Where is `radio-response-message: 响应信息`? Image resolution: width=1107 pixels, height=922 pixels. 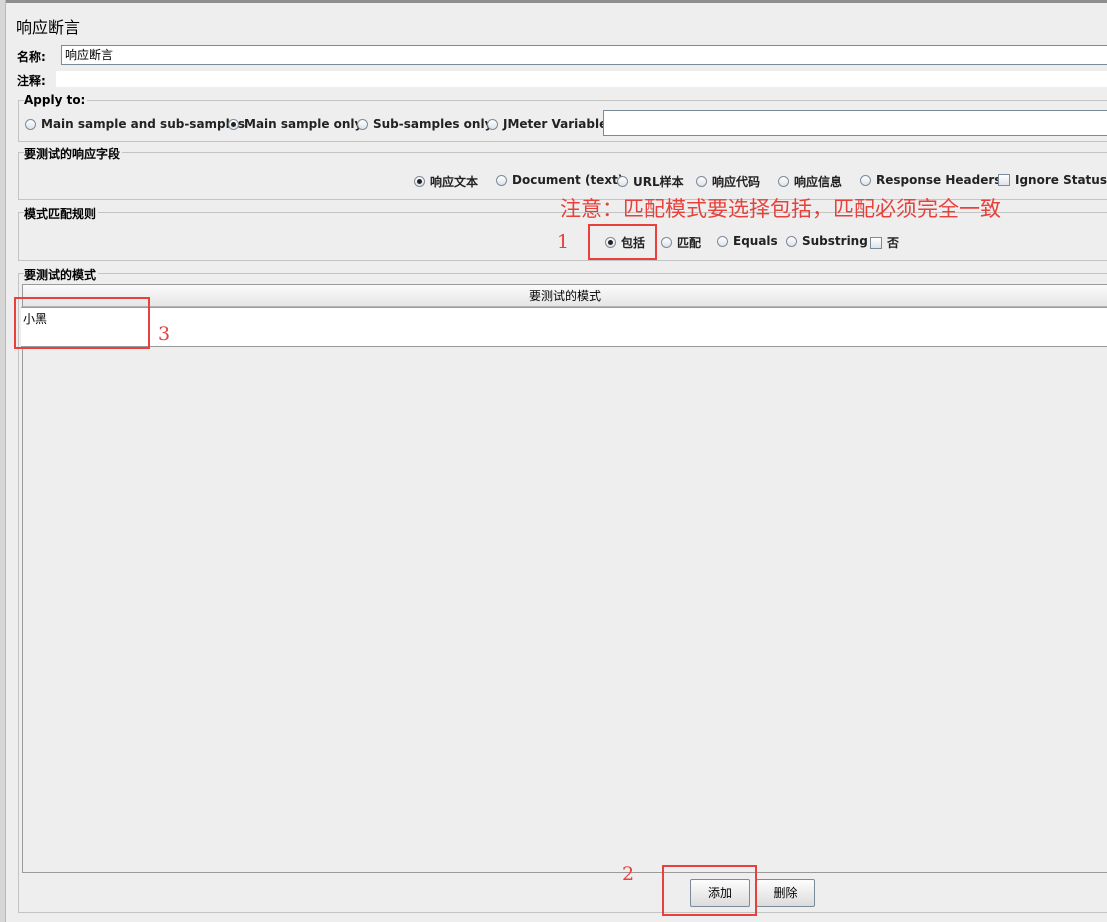
radio-response-message: 响应信息 is located at coordinates (810, 181).